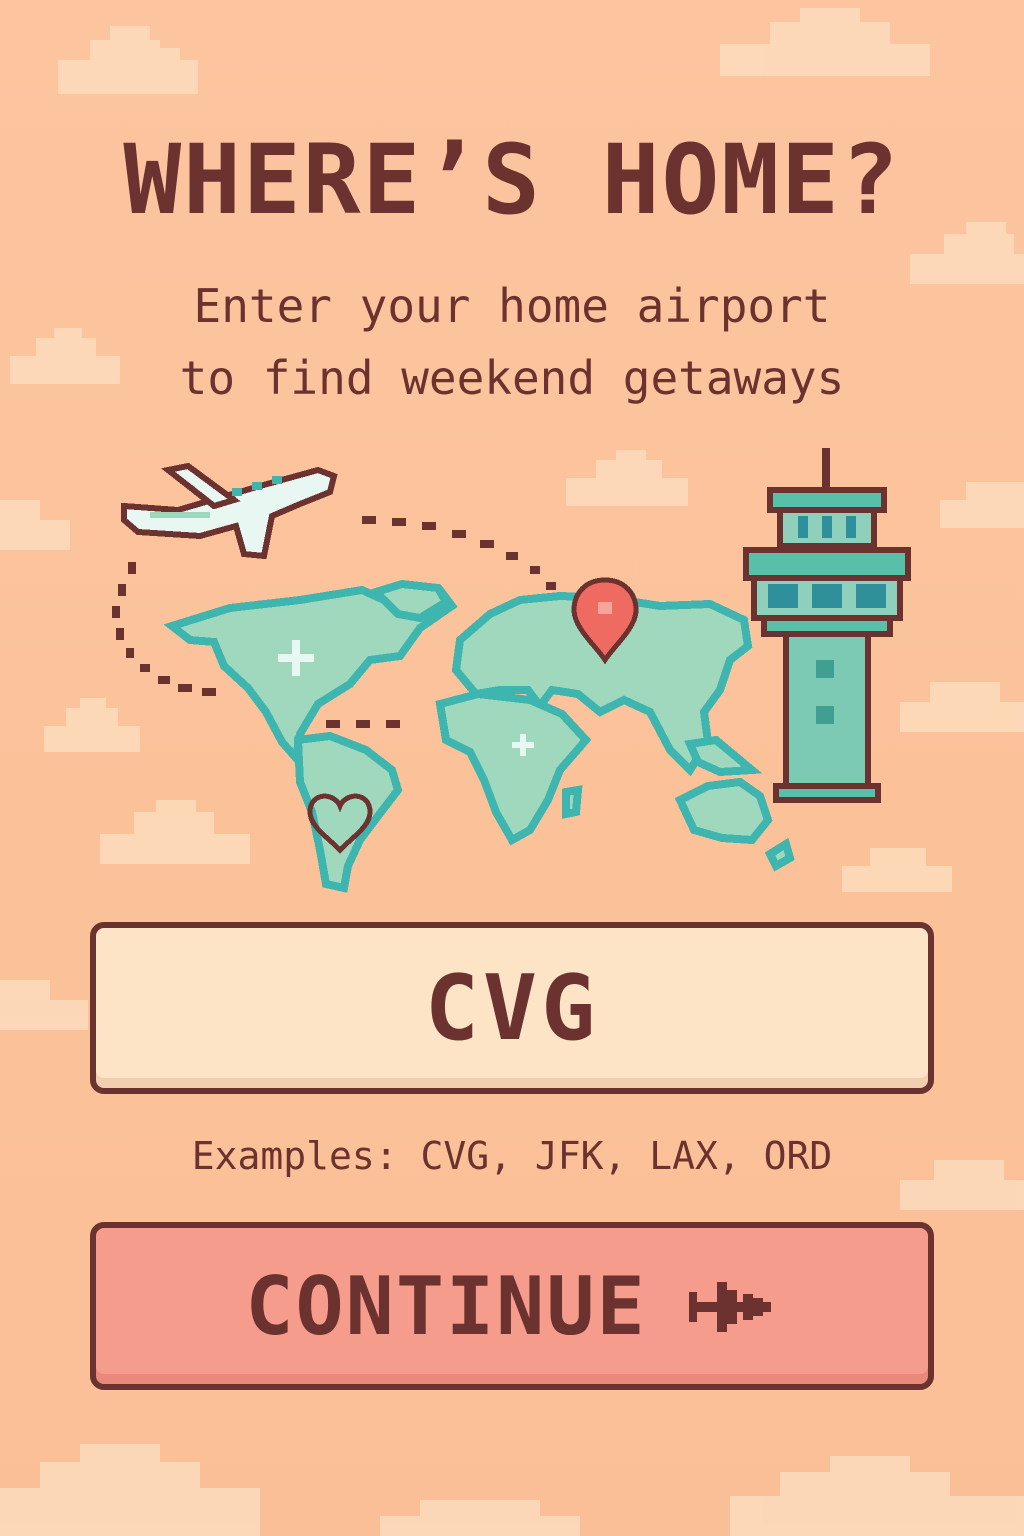 This screenshot has height=1536, width=1024. Describe the element at coordinates (723, 811) in the screenshot. I see `map-australia` at that location.